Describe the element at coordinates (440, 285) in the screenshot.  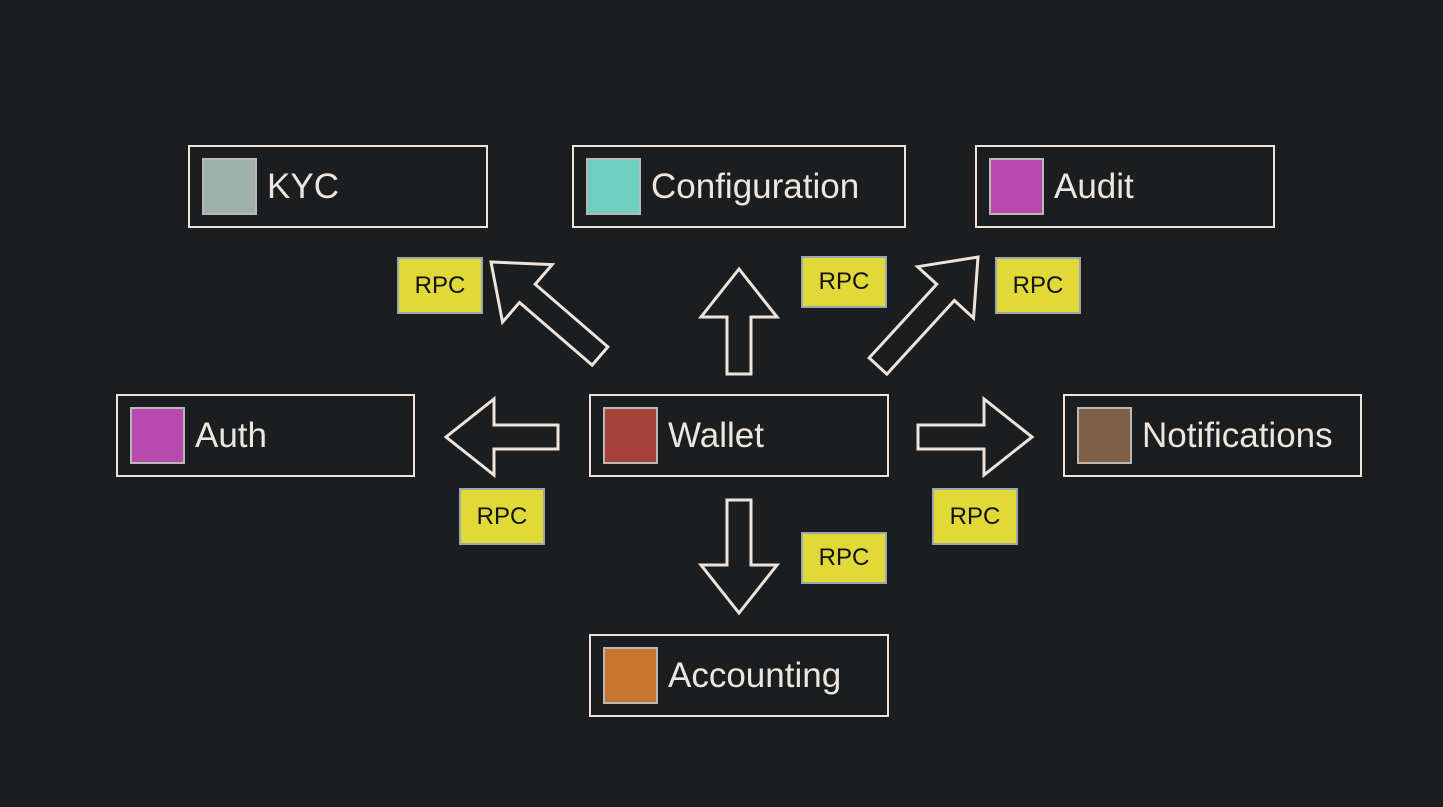
I see `rpc-label-kyc: RPC` at that location.